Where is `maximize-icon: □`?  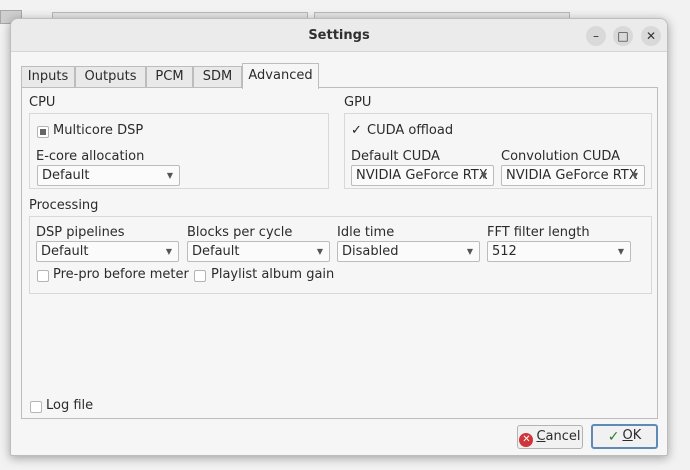
maximize-icon: □ is located at coordinates (623, 36).